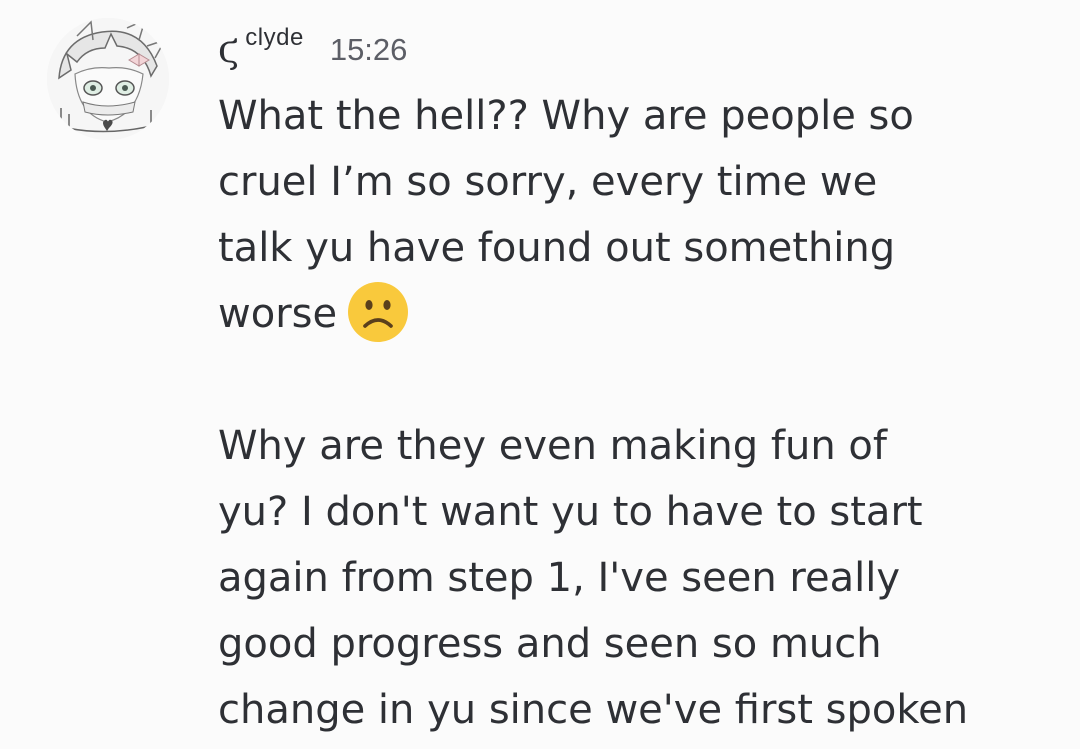  What do you see at coordinates (628, 314) in the screenshot?
I see `message-line-with-emoji: worse` at bounding box center [628, 314].